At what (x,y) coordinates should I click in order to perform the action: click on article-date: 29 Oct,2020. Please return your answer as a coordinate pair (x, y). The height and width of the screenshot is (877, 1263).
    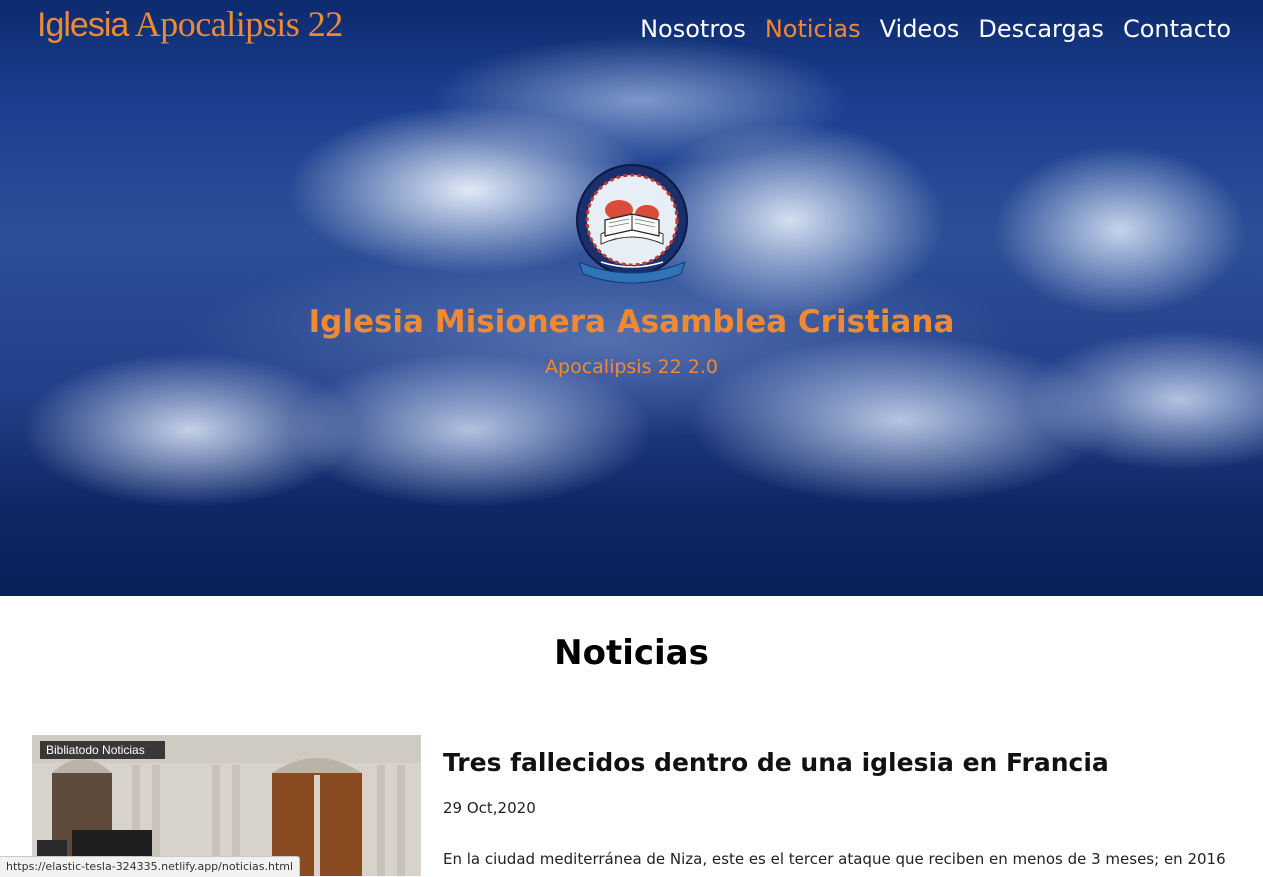
    Looking at the image, I should click on (489, 808).